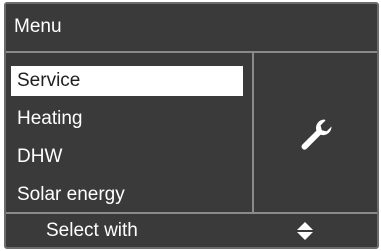  I want to click on up-down-arrows-icon, so click(305, 231).